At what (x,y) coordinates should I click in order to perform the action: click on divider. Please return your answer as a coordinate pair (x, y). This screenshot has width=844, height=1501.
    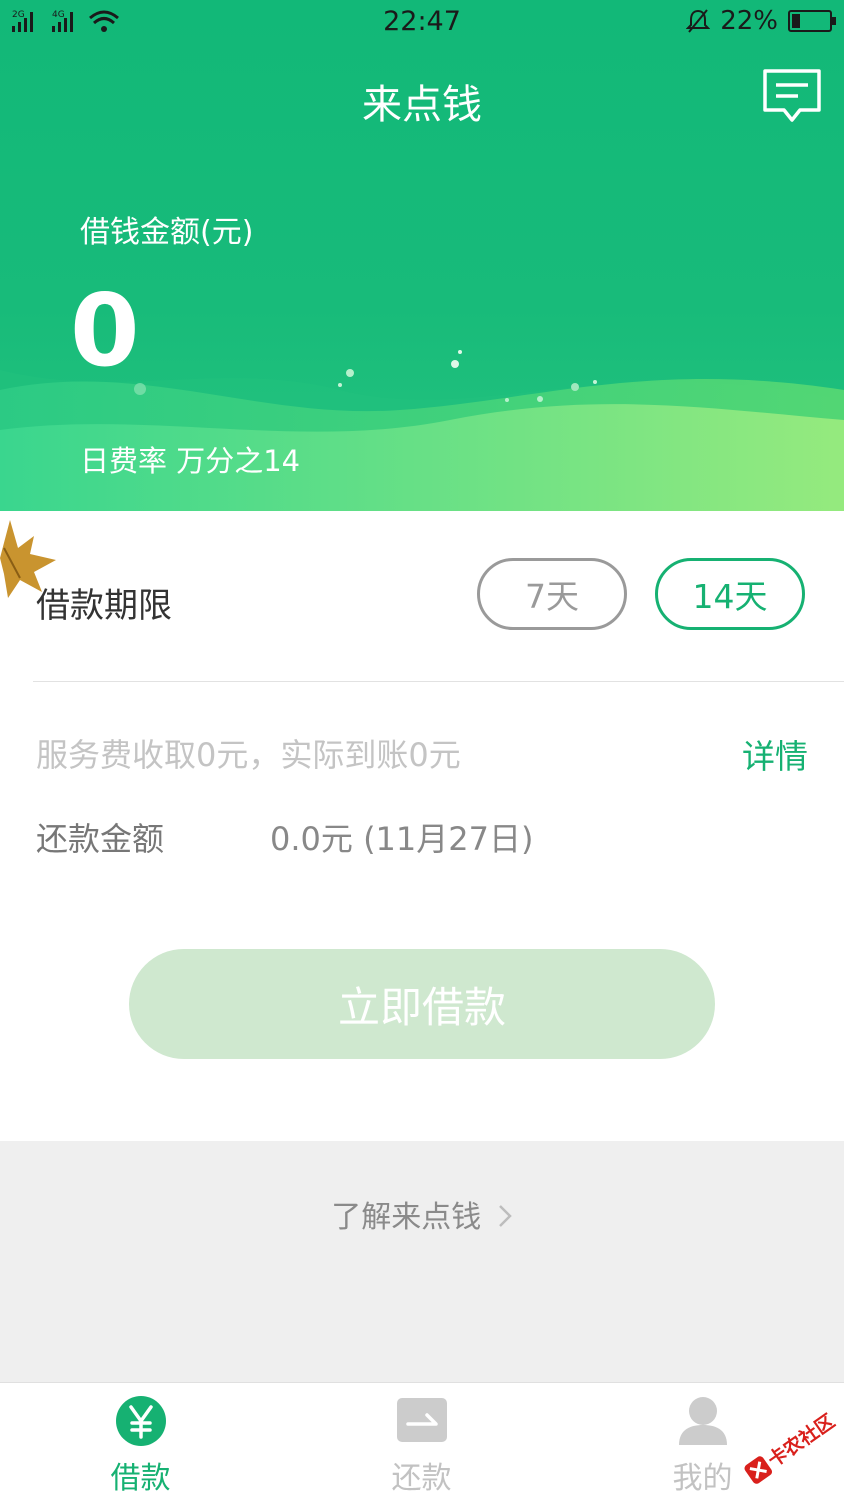
    Looking at the image, I should click on (438, 681).